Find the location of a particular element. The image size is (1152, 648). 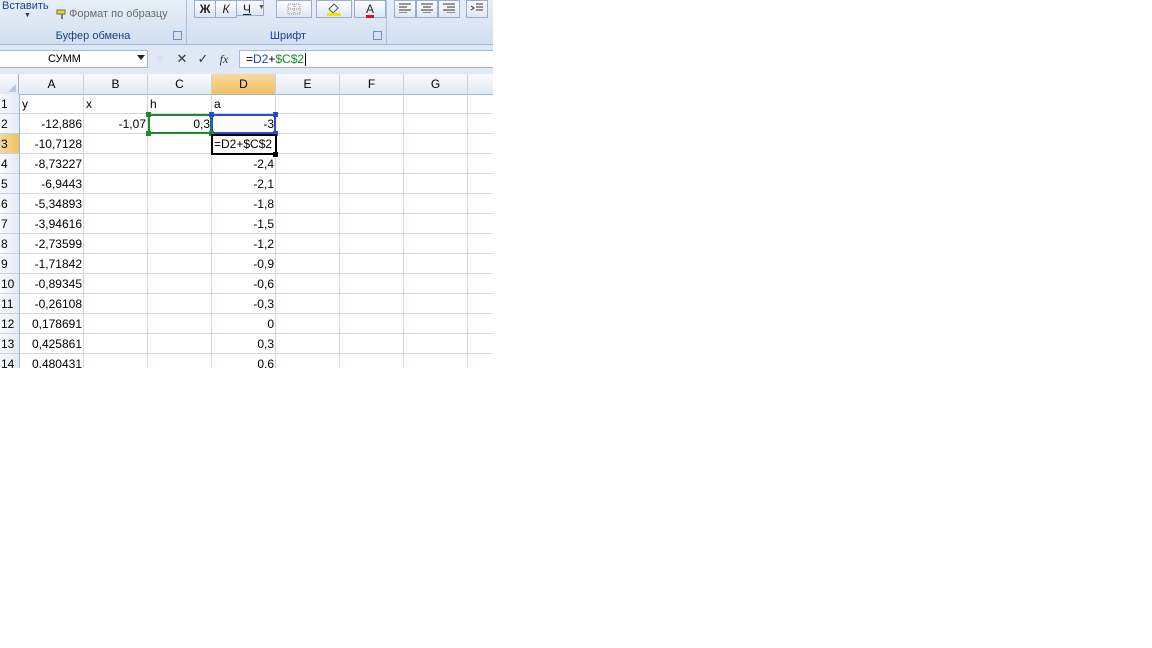

column-header-g: G is located at coordinates (436, 84).